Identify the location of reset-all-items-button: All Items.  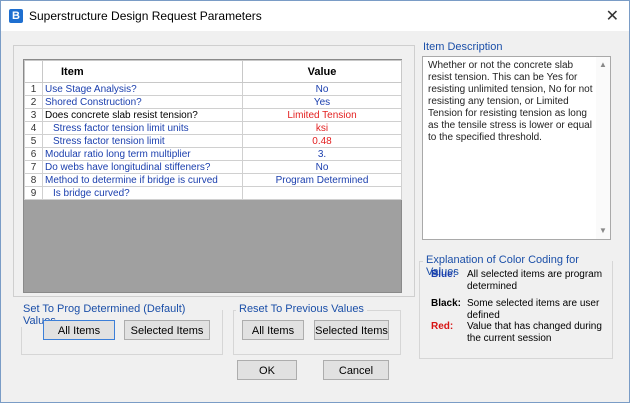
(273, 330).